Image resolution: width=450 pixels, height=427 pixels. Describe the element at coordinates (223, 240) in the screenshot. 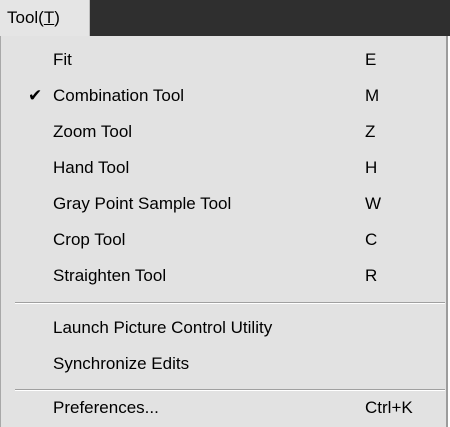

I see `menu-item-crop-tool: Crop Tool C` at that location.